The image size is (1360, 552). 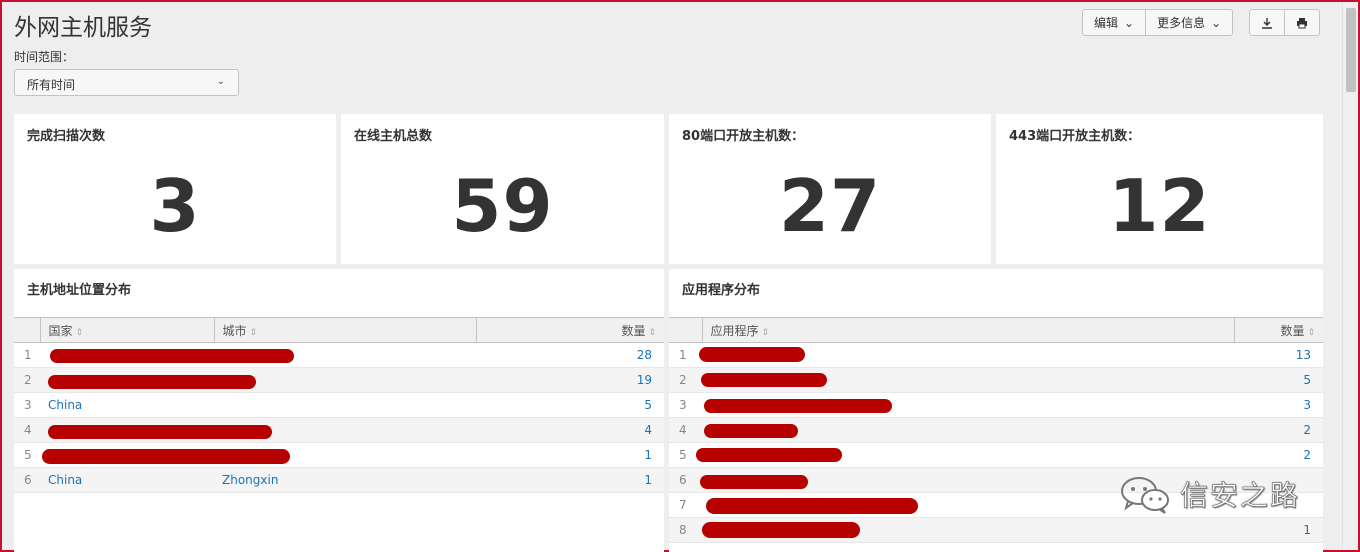 What do you see at coordinates (685, 505) in the screenshot?
I see `row-index: 7` at bounding box center [685, 505].